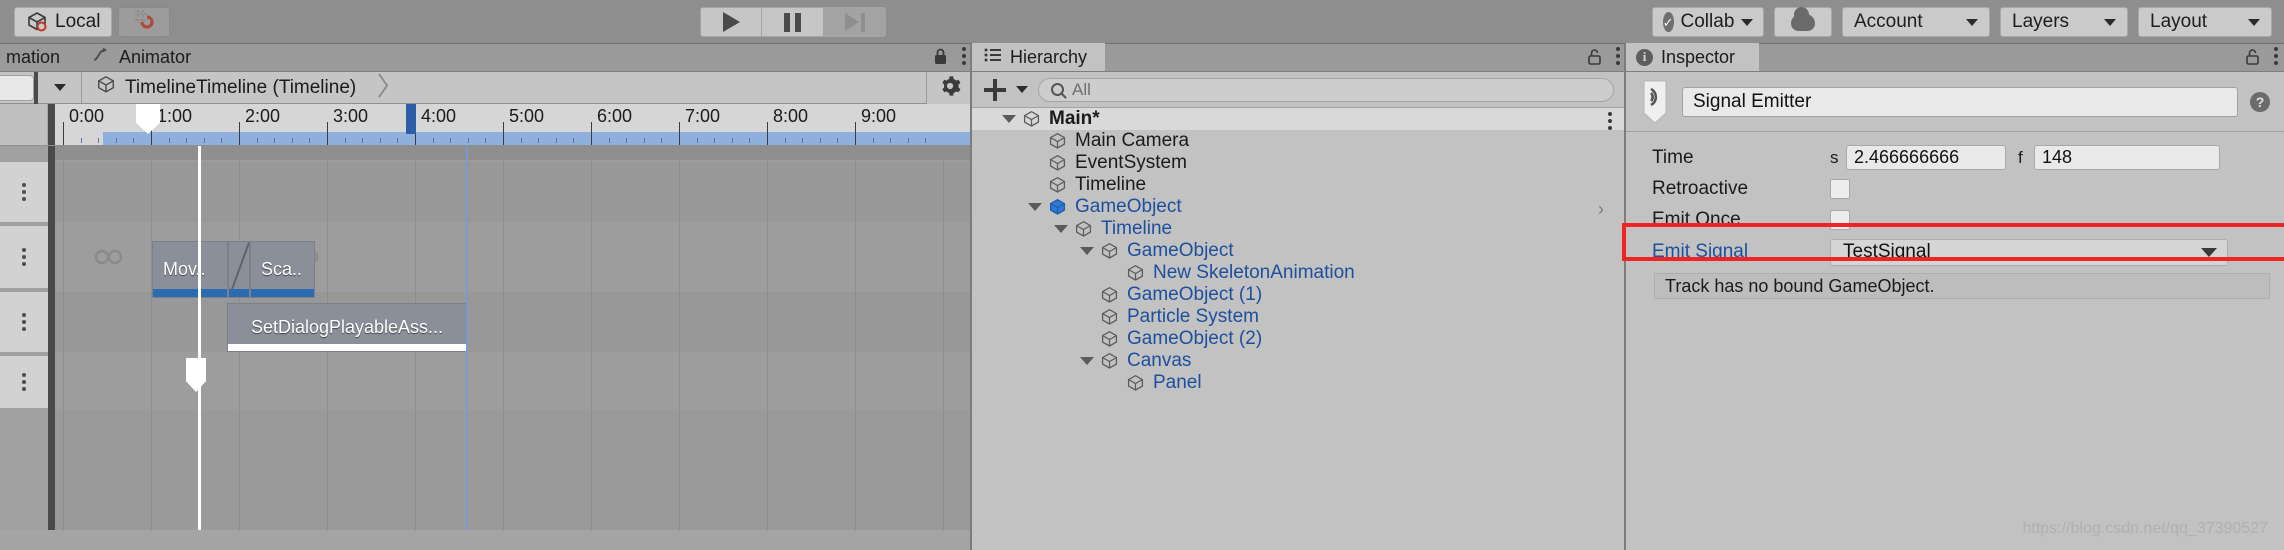 The image size is (2284, 550). I want to click on emit-signal-dropdown: TestSignal, so click(2029, 252).